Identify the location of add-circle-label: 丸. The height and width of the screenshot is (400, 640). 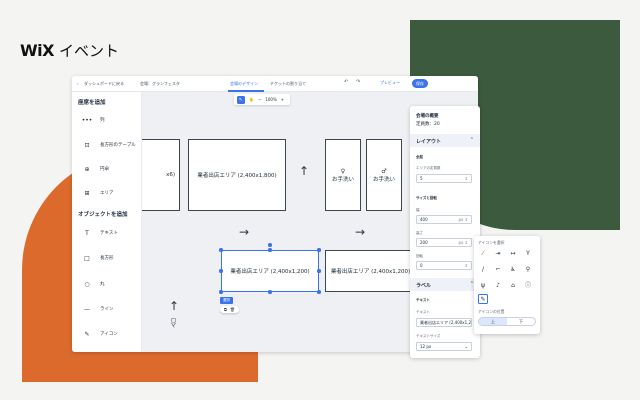
(102, 284).